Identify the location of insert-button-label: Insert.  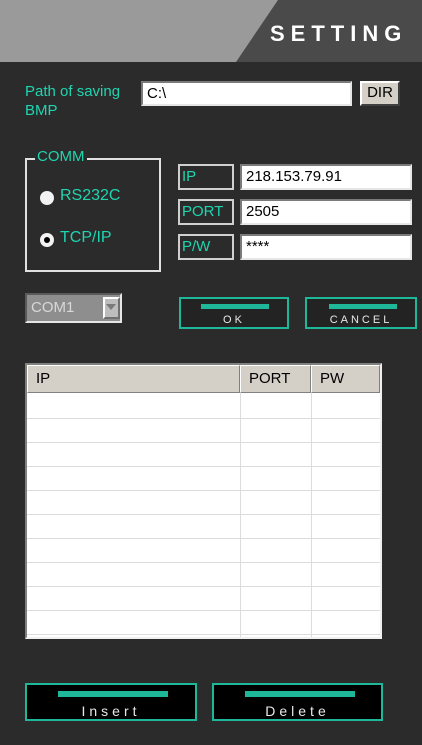
(111, 711).